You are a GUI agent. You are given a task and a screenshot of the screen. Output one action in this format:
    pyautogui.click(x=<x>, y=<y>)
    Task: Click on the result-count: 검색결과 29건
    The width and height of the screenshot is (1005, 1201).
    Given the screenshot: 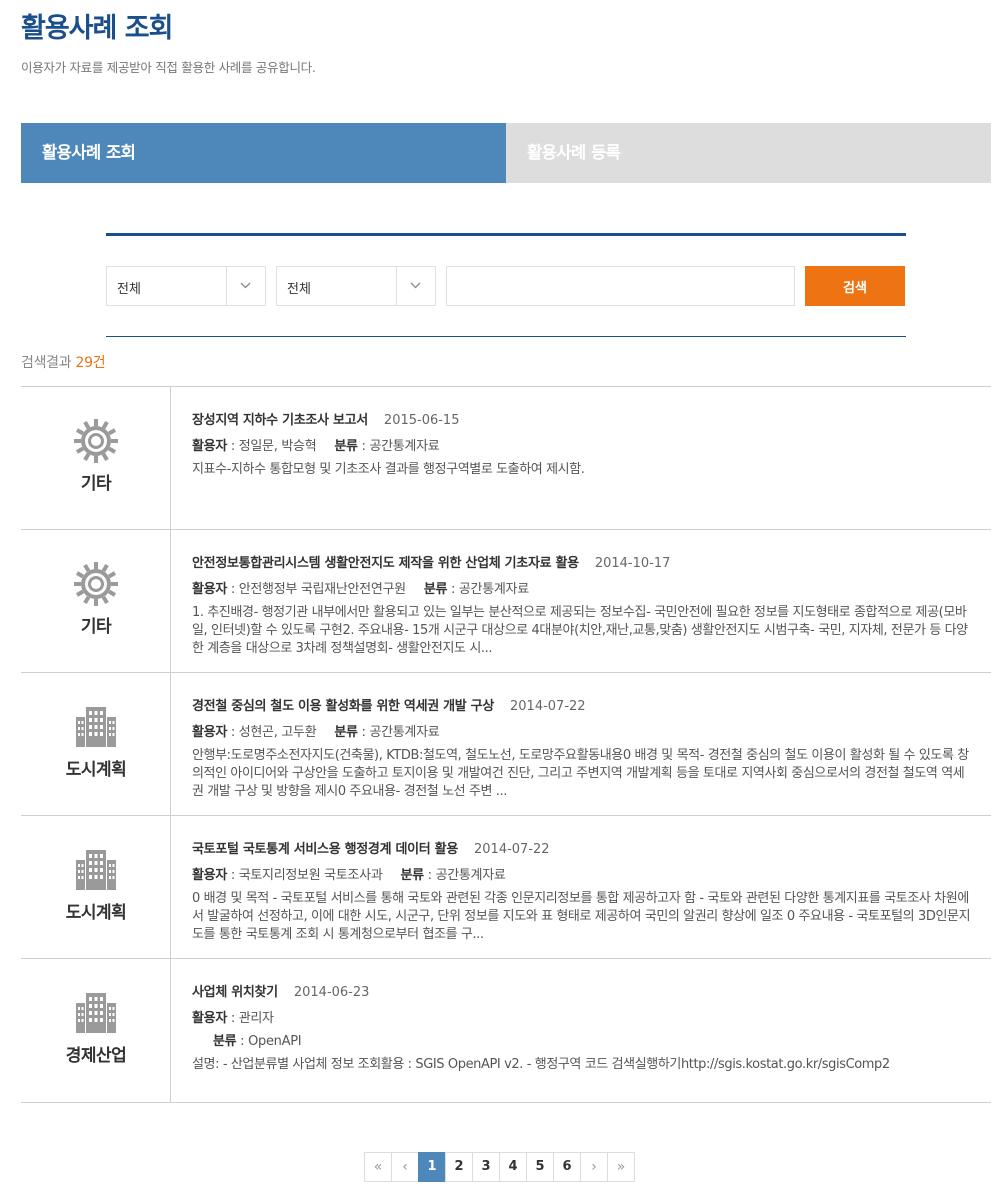 What is the action you would take?
    pyautogui.click(x=63, y=362)
    